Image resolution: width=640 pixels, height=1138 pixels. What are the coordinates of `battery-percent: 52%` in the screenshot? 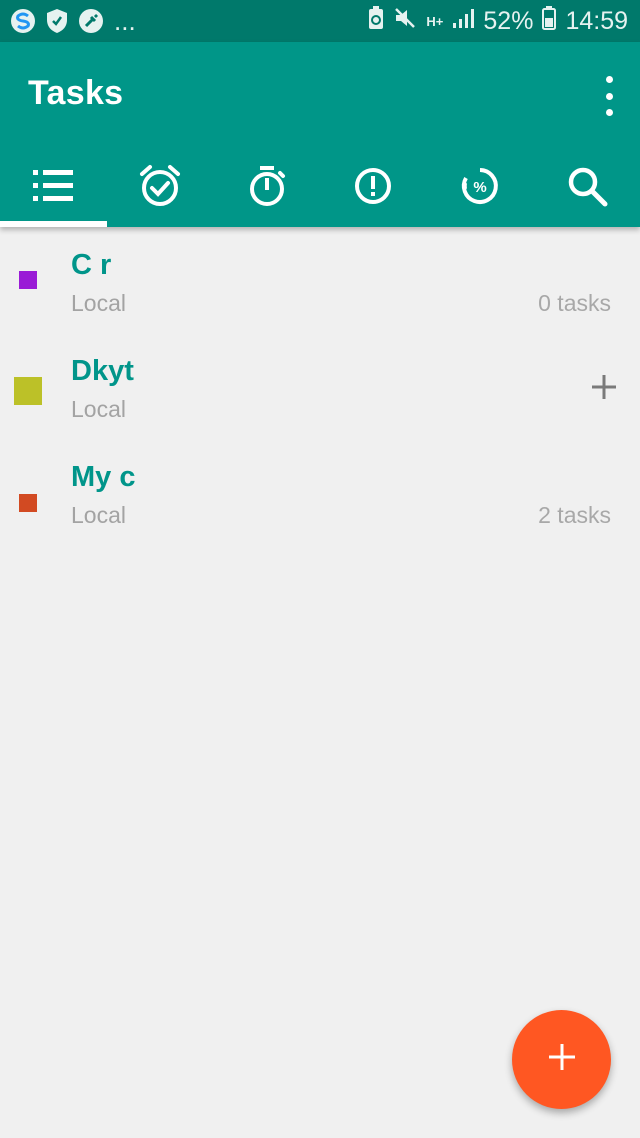 It's located at (508, 21).